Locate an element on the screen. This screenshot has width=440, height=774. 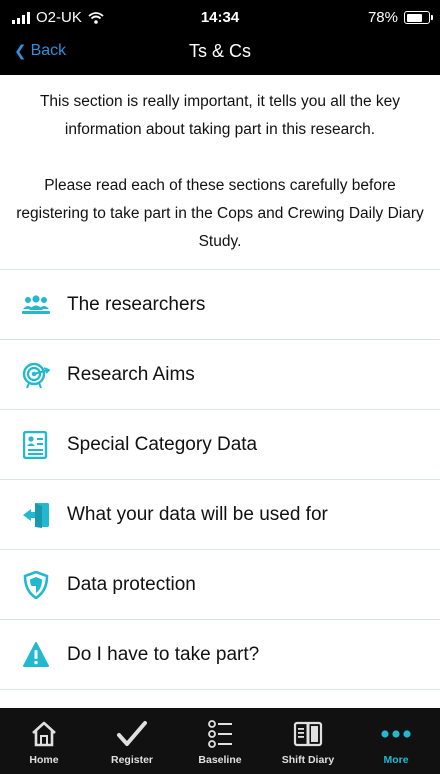
list-icon is located at coordinates (220, 734).